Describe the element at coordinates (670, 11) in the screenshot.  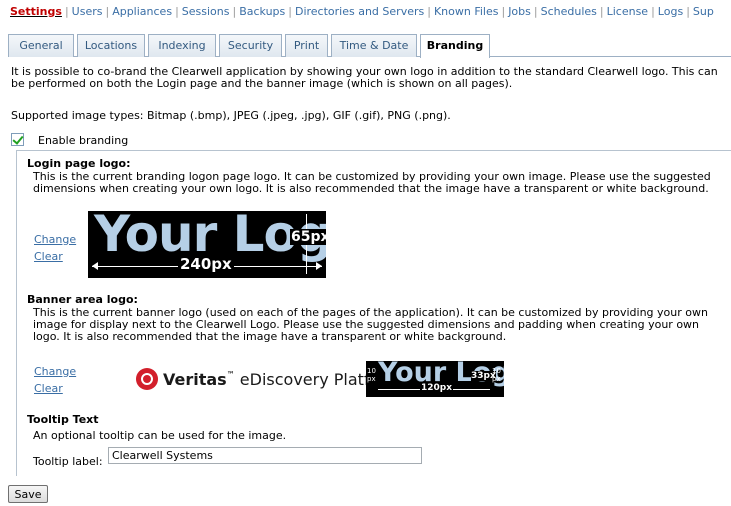
I see `nav-logs: Logs` at that location.